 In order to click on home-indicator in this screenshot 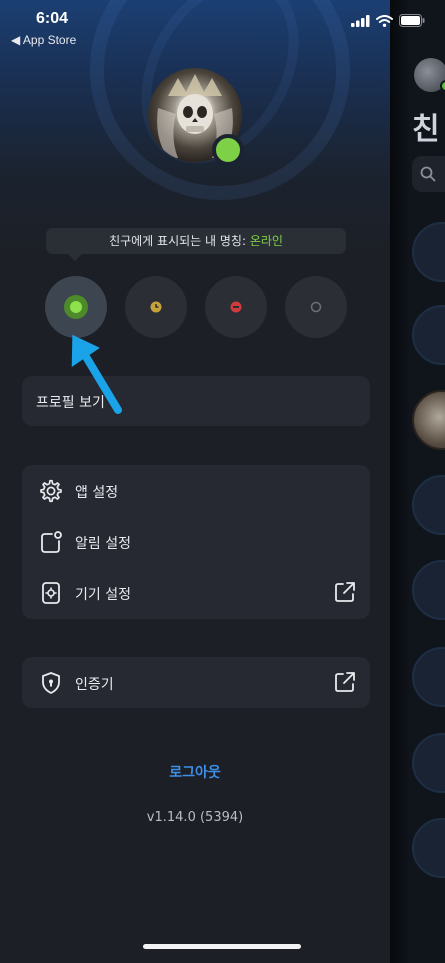, I will do `click(222, 946)`.